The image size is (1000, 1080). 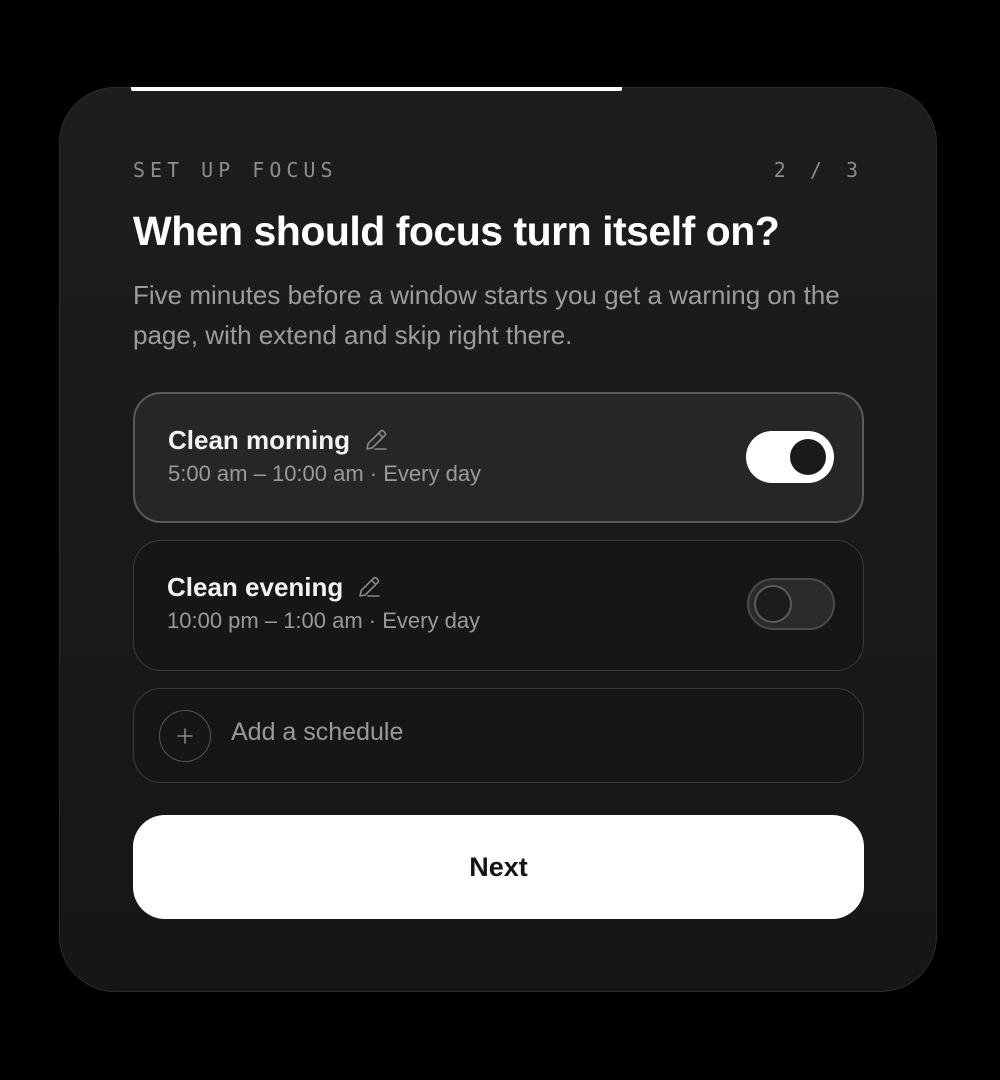 I want to click on add-schedule-label: Add a schedule, so click(x=317, y=732).